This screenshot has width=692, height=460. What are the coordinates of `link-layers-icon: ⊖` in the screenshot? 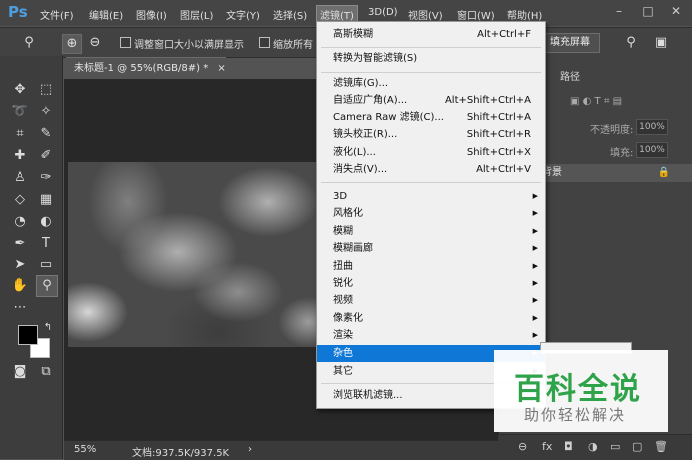 It's located at (522, 446).